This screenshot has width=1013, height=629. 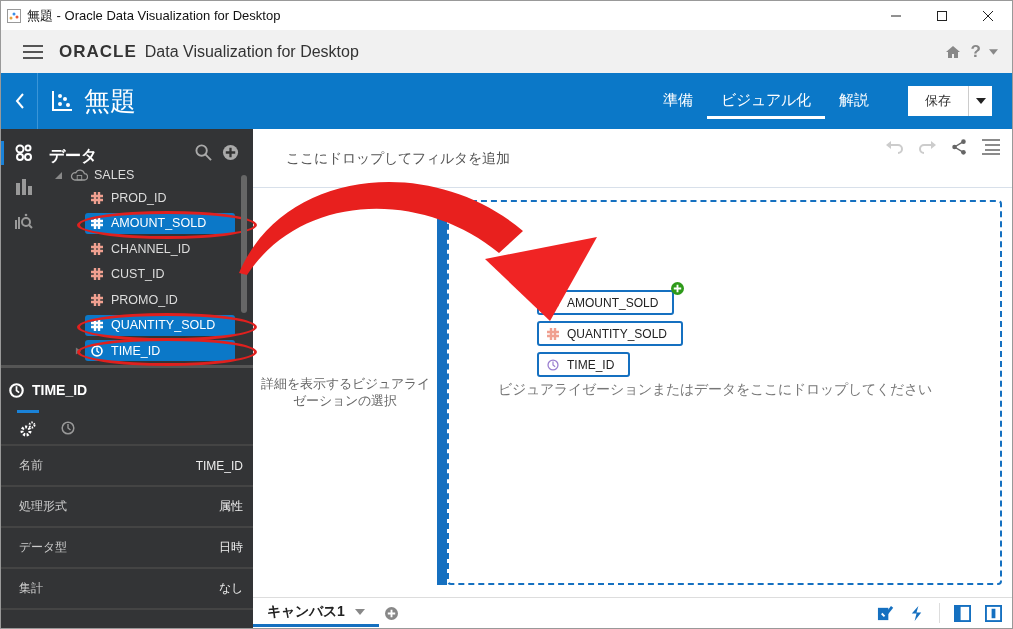 I want to click on mode-tab: 解説, so click(x=854, y=101).